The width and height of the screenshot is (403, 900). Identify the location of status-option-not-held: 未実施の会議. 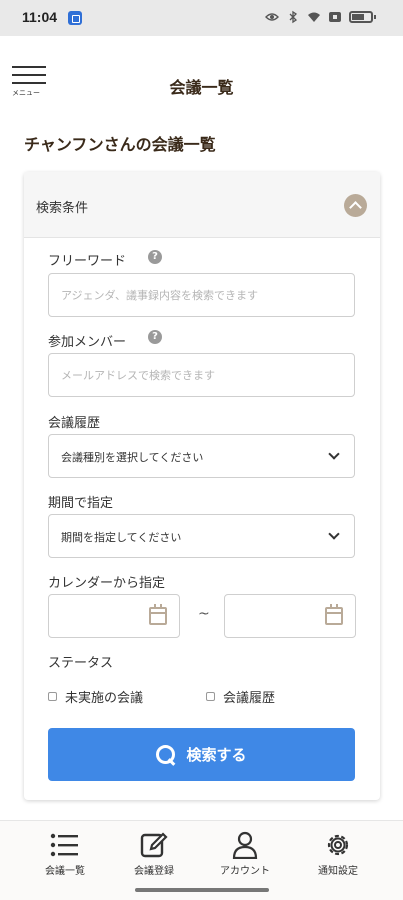
(95, 696).